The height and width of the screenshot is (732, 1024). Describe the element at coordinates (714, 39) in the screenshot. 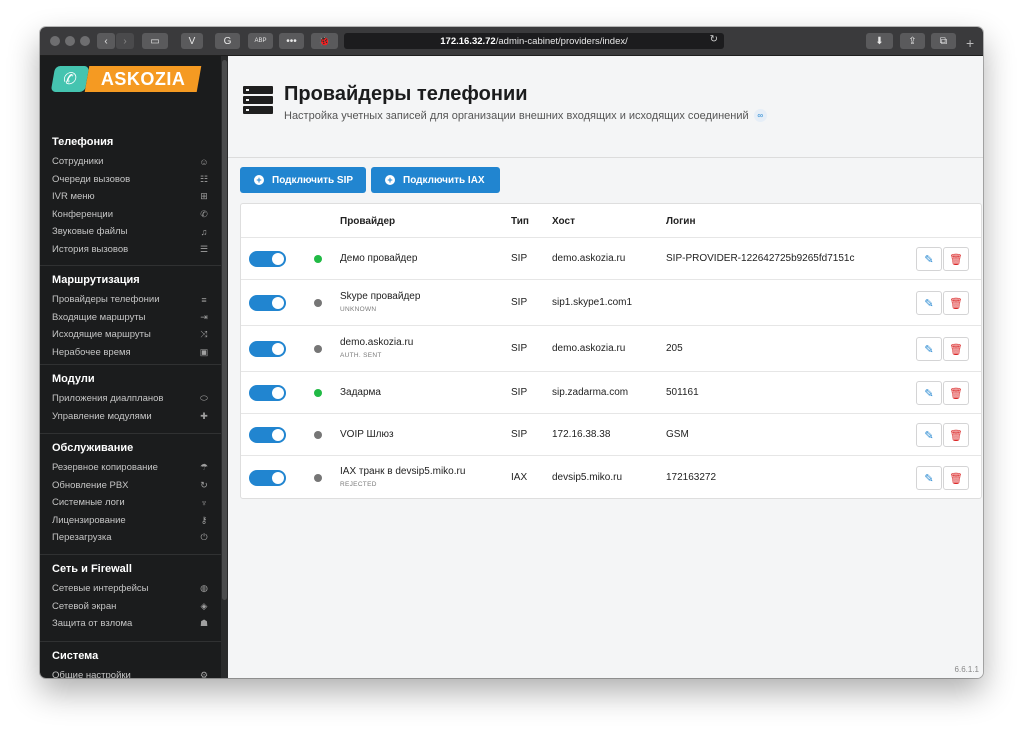

I see `reload-icon: ↻` at that location.